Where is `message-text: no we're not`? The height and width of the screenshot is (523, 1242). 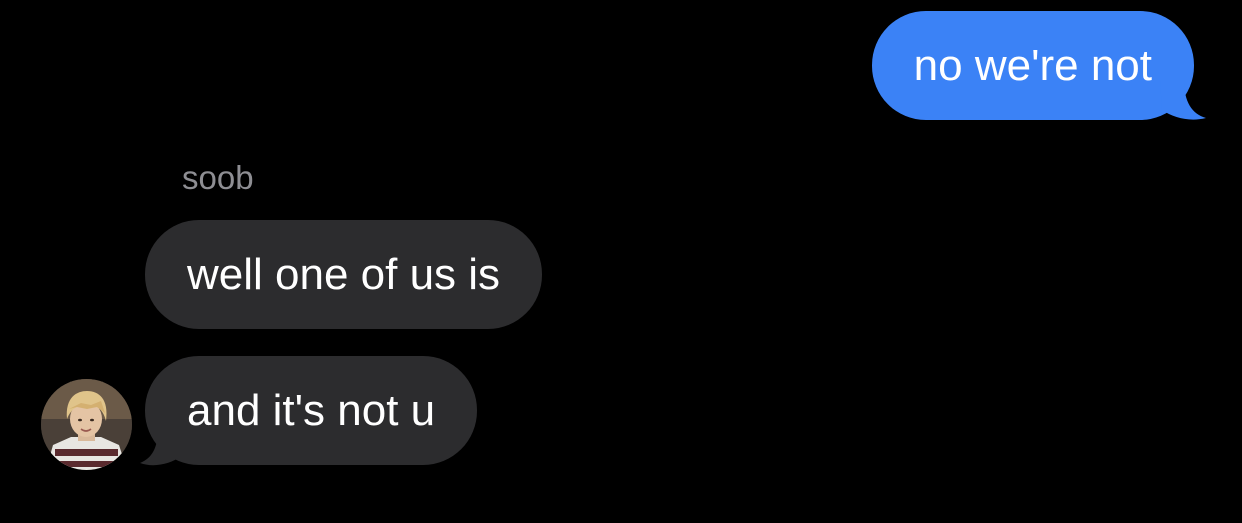 message-text: no we're not is located at coordinates (1032, 65).